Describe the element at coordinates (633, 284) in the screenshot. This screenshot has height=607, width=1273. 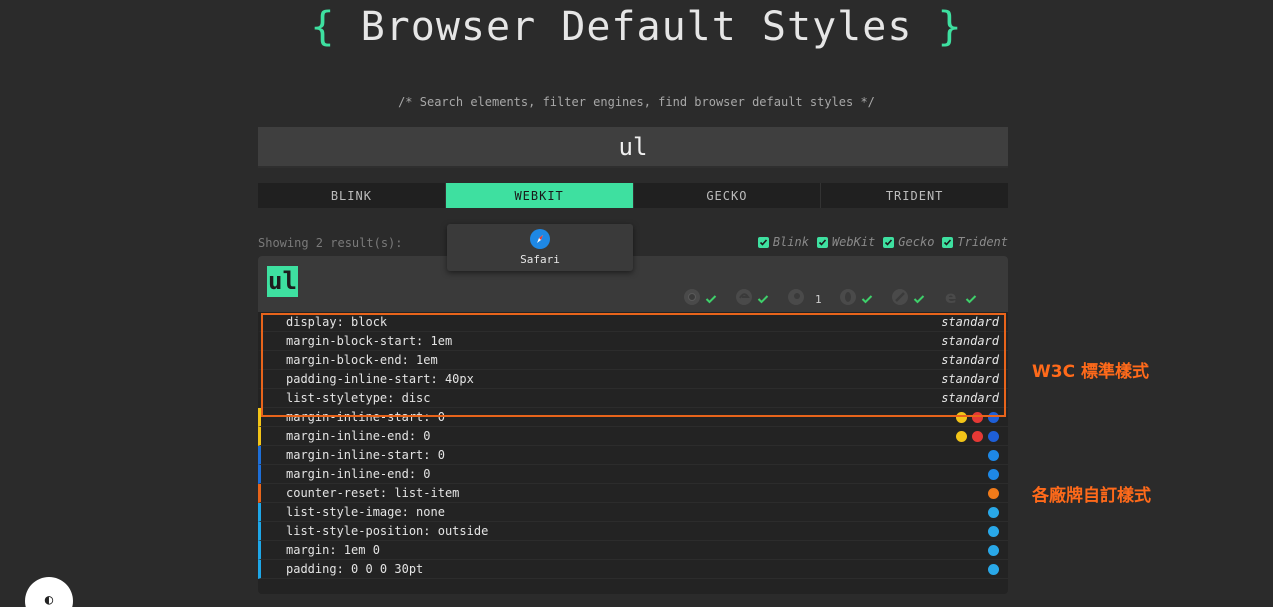
I see `card-header: ul 1 e` at that location.